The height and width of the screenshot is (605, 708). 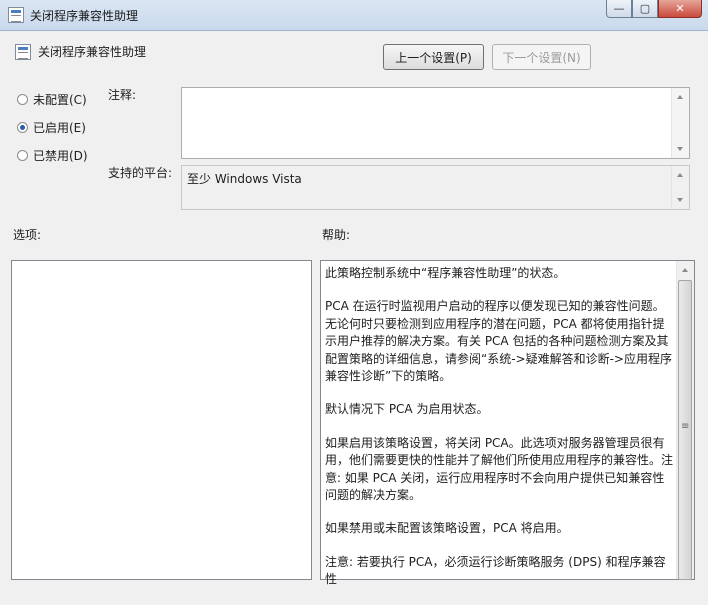 I want to click on window-controls: — ▢ ✕, so click(x=654, y=10).